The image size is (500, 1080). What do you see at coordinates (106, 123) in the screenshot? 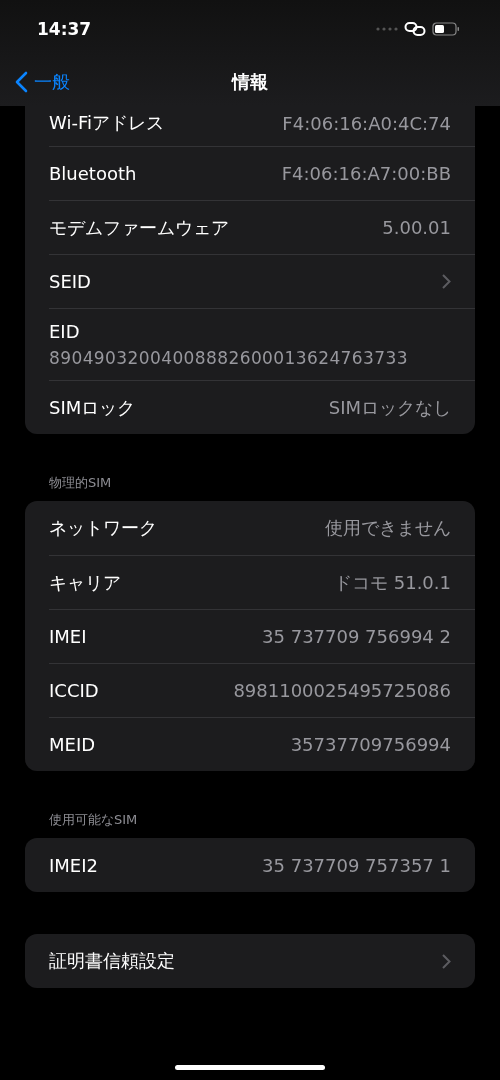
I see `row-label: Wi-Fiアドレス` at bounding box center [106, 123].